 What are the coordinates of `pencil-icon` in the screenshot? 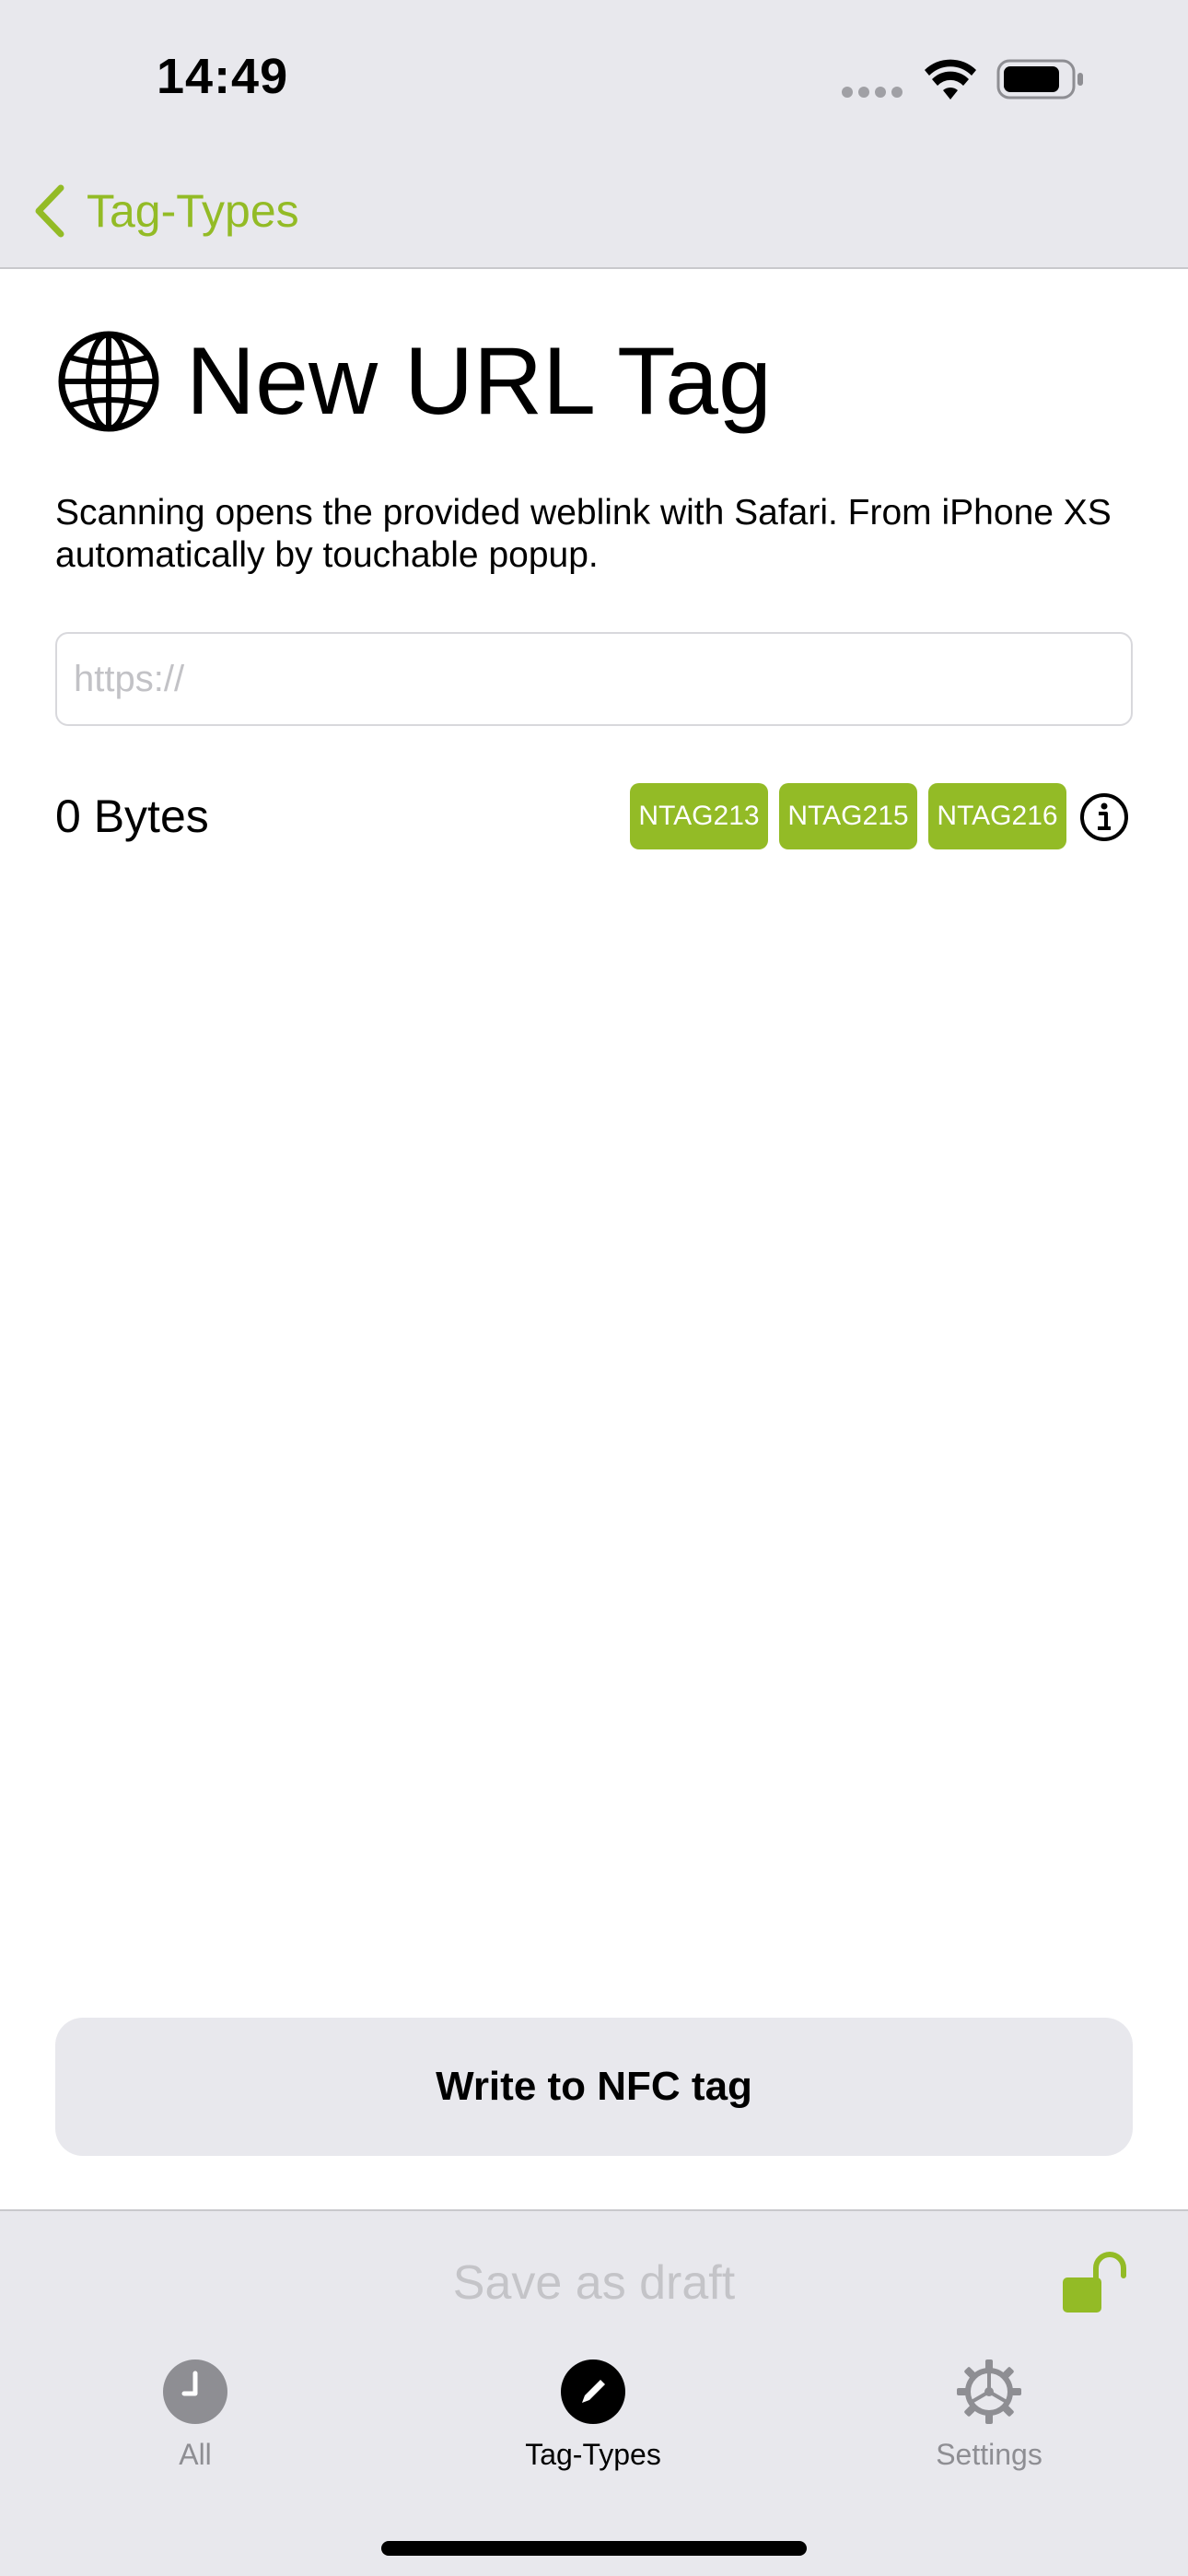 It's located at (593, 2391).